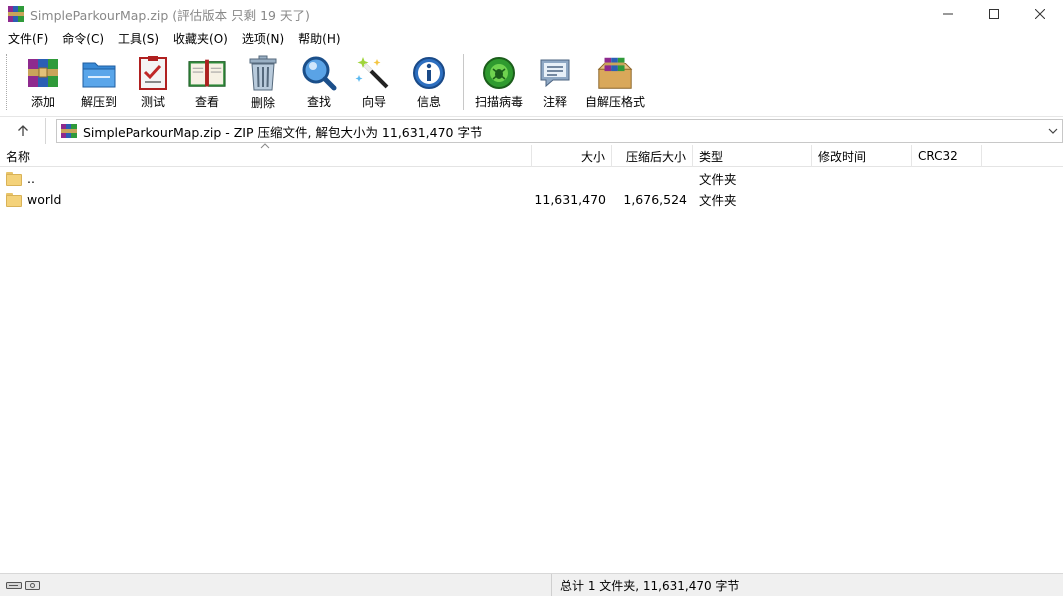 The height and width of the screenshot is (596, 1063). I want to click on address-dropdown-button, so click(1053, 131).